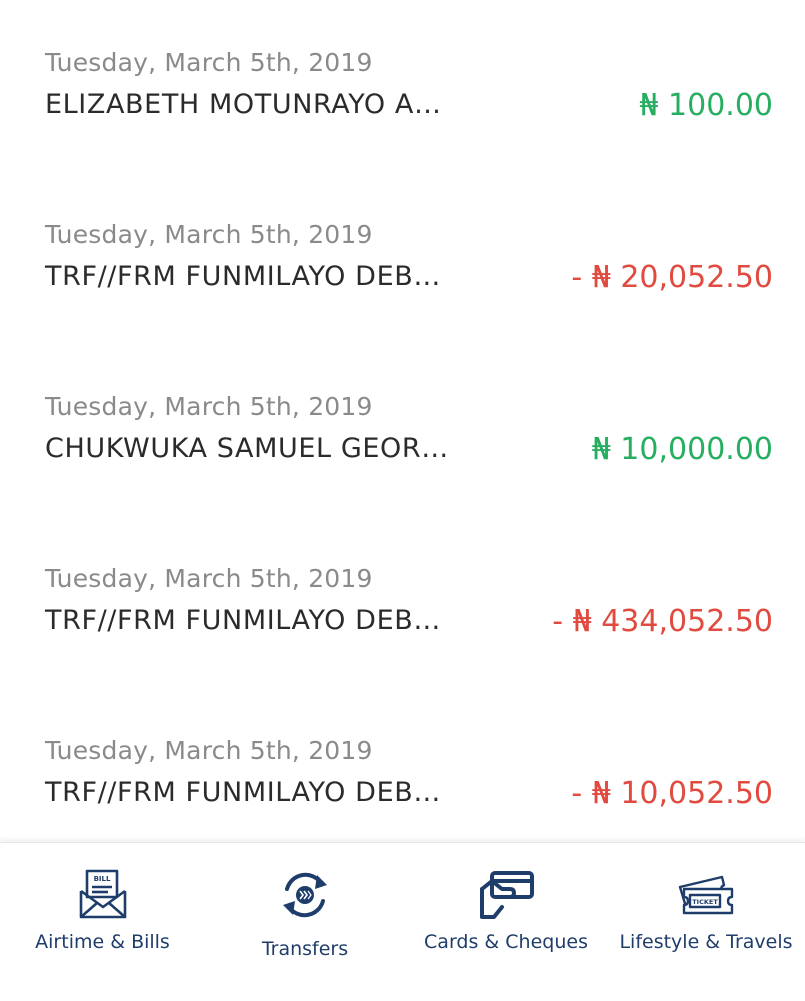 This screenshot has height=1001, width=805. Describe the element at coordinates (672, 793) in the screenshot. I see `transaction-amount: - ₦ 10,052.50` at that location.